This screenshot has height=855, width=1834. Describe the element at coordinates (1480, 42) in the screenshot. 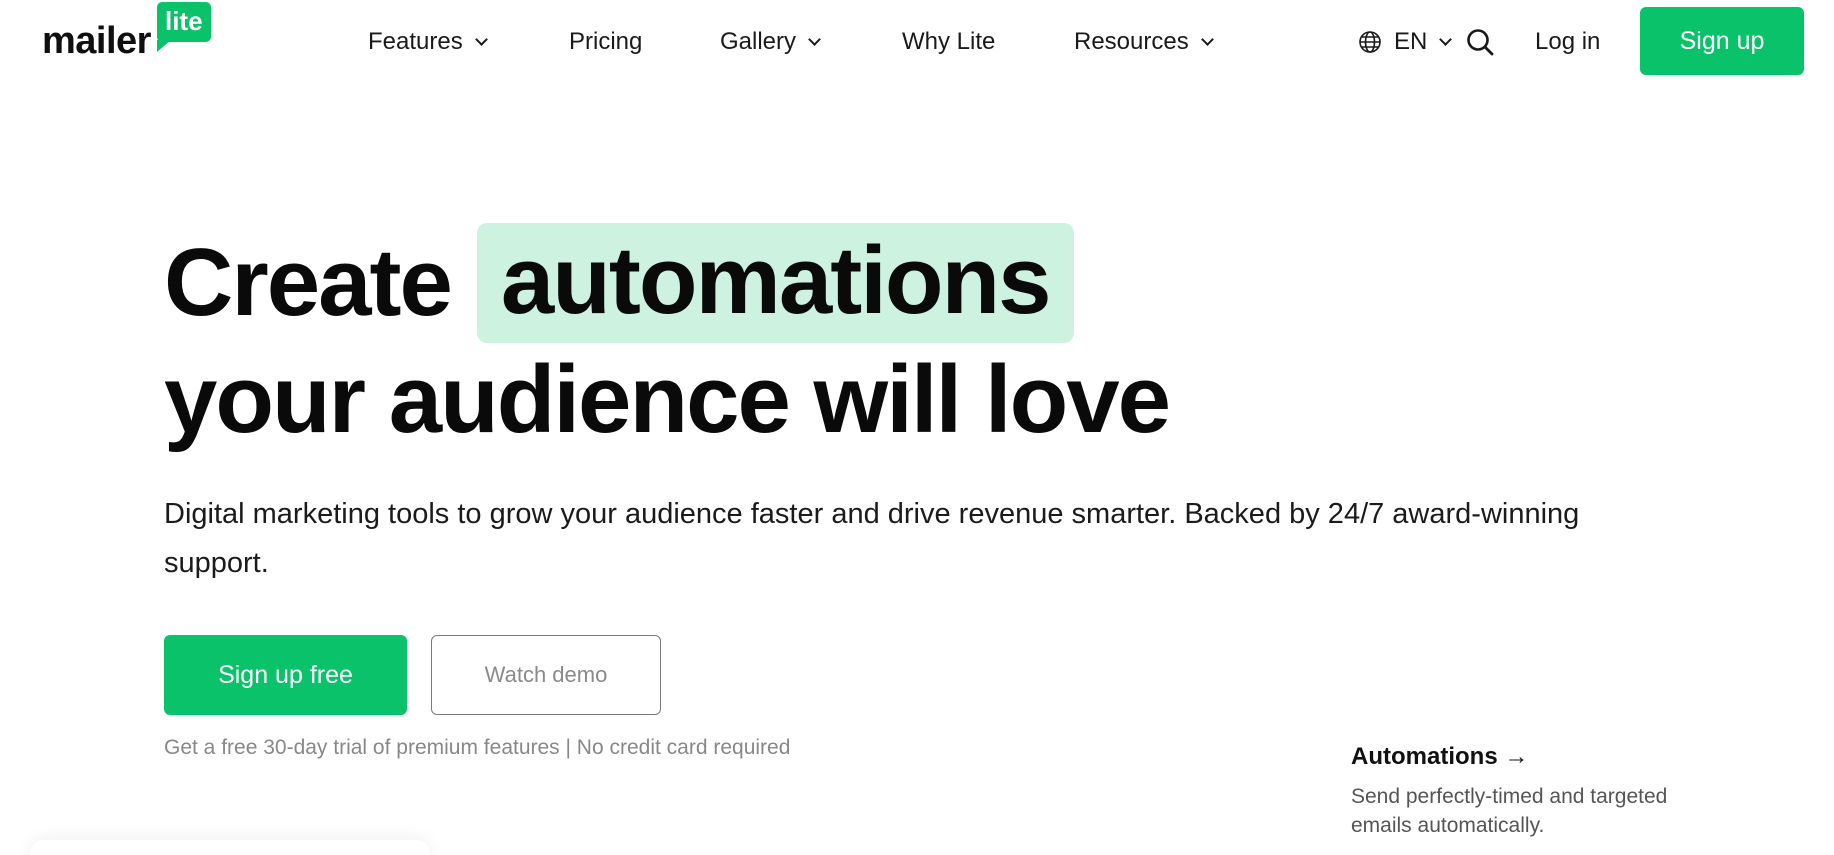

I see `search-icon` at that location.